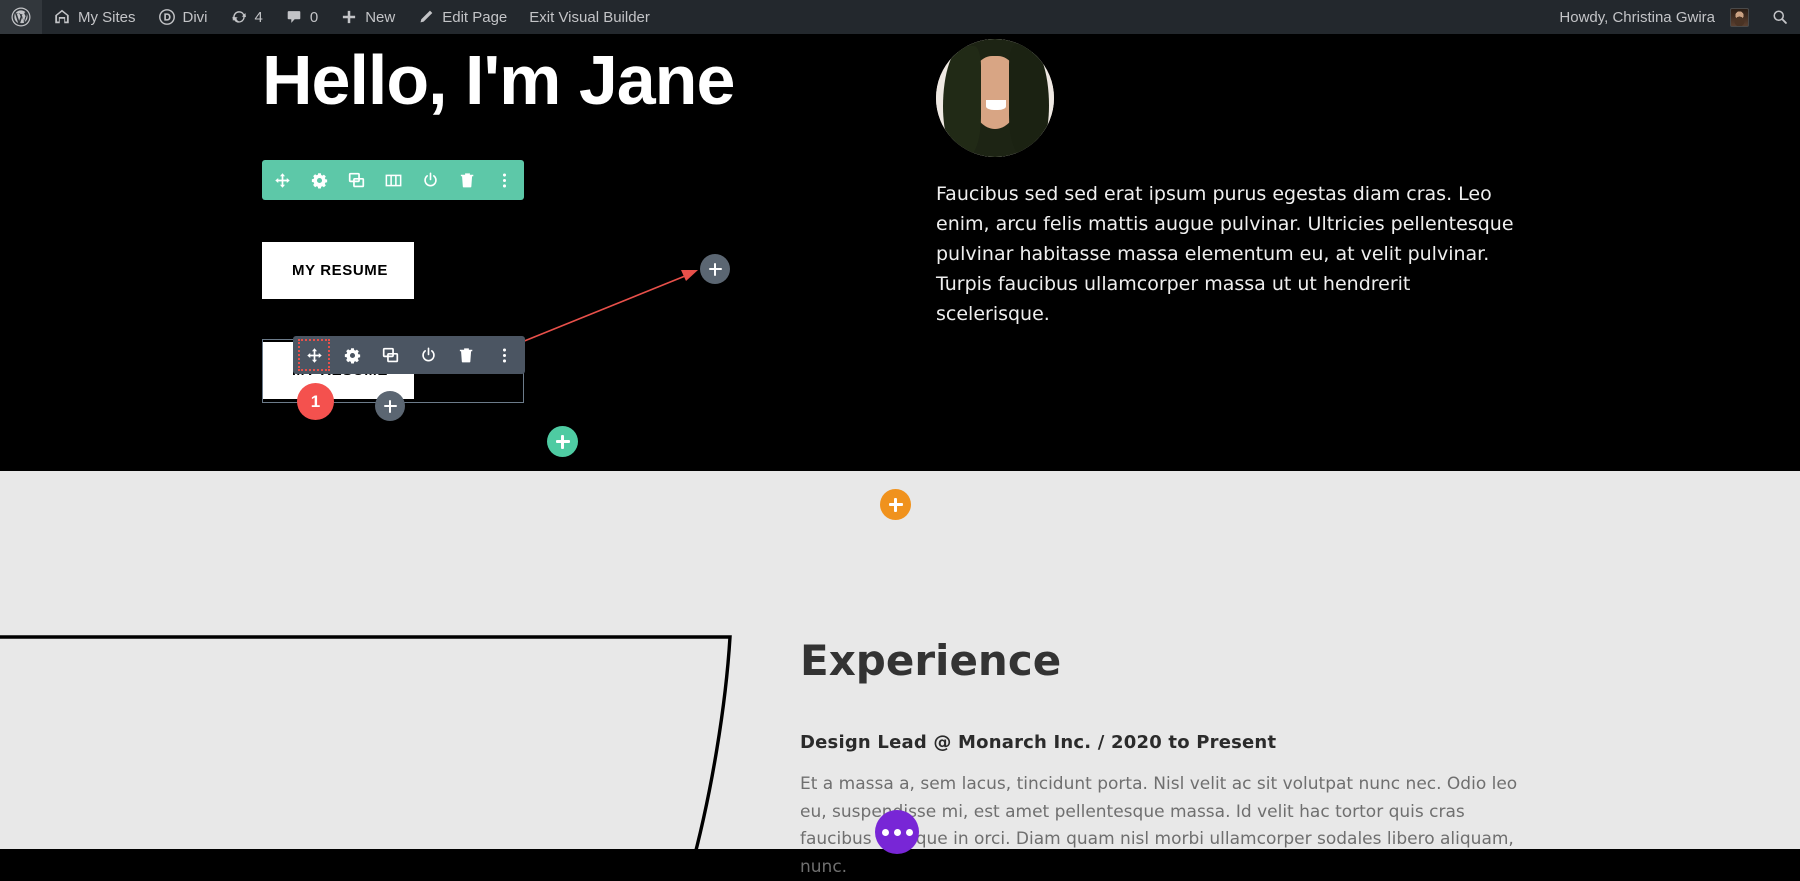  What do you see at coordinates (426, 17) in the screenshot?
I see `pencil-icon` at bounding box center [426, 17].